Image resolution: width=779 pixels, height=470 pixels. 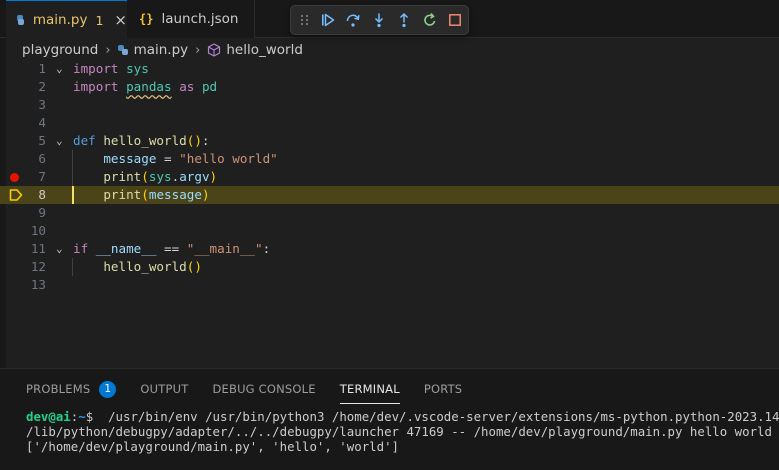 What do you see at coordinates (389, 213) in the screenshot?
I see `code-line: 9` at bounding box center [389, 213].